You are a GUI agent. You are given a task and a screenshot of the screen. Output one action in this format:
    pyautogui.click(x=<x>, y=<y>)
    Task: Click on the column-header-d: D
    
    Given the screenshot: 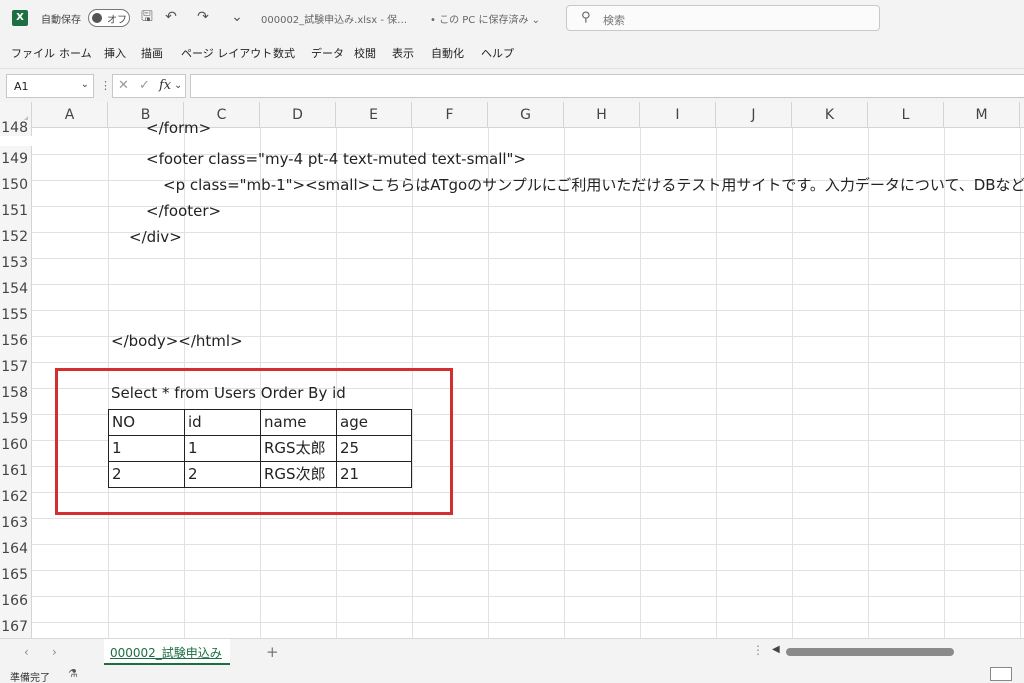 What is the action you would take?
    pyautogui.click(x=298, y=115)
    